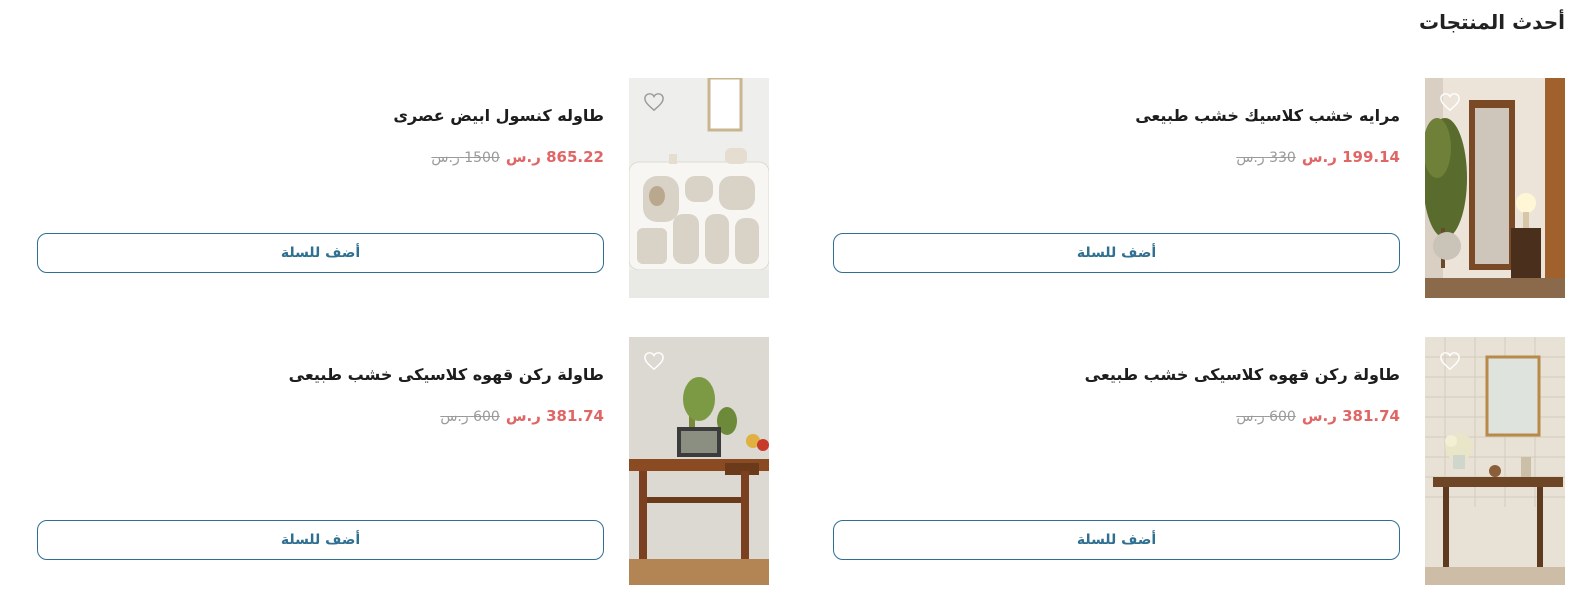 This screenshot has height=601, width=1571. What do you see at coordinates (1350, 157) in the screenshot?
I see `current-price: 199.14 ر.س` at bounding box center [1350, 157].